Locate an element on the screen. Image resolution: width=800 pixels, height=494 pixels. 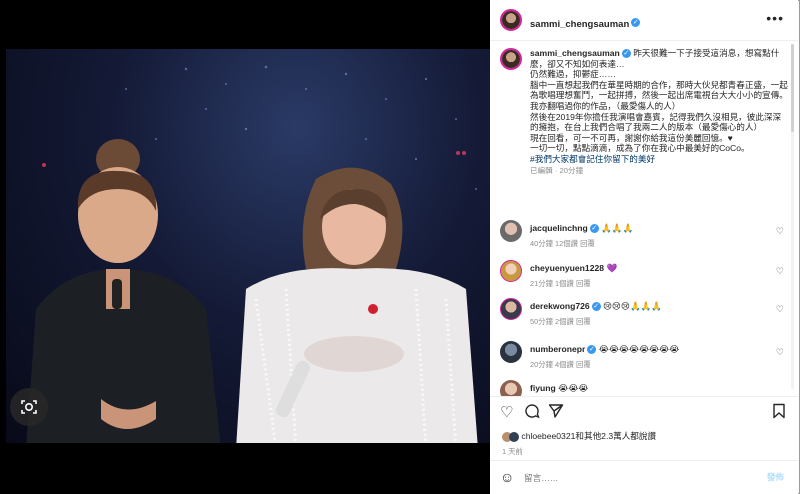
comment-body: numberonepr ✓ 😭😭😭😭😭😭😭😭 is located at coordinates (604, 349).